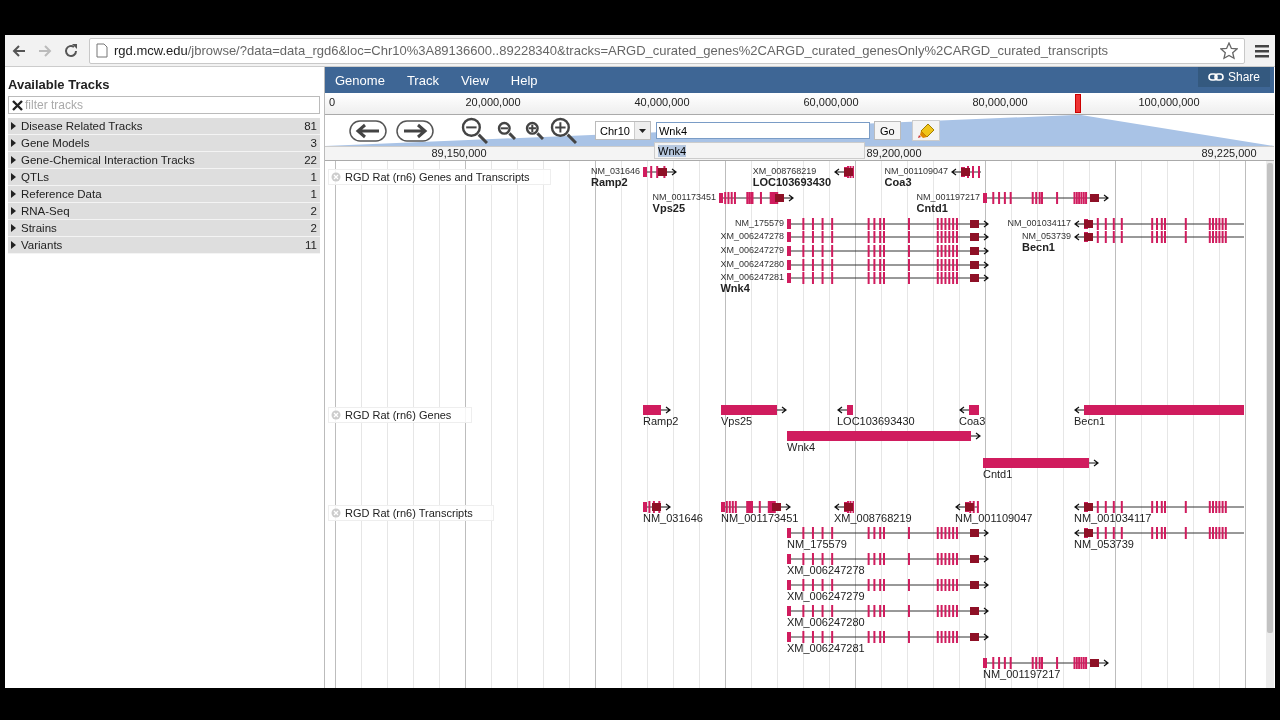 The height and width of the screenshot is (720, 1280). What do you see at coordinates (102, 50) in the screenshot?
I see `page-icon` at bounding box center [102, 50].